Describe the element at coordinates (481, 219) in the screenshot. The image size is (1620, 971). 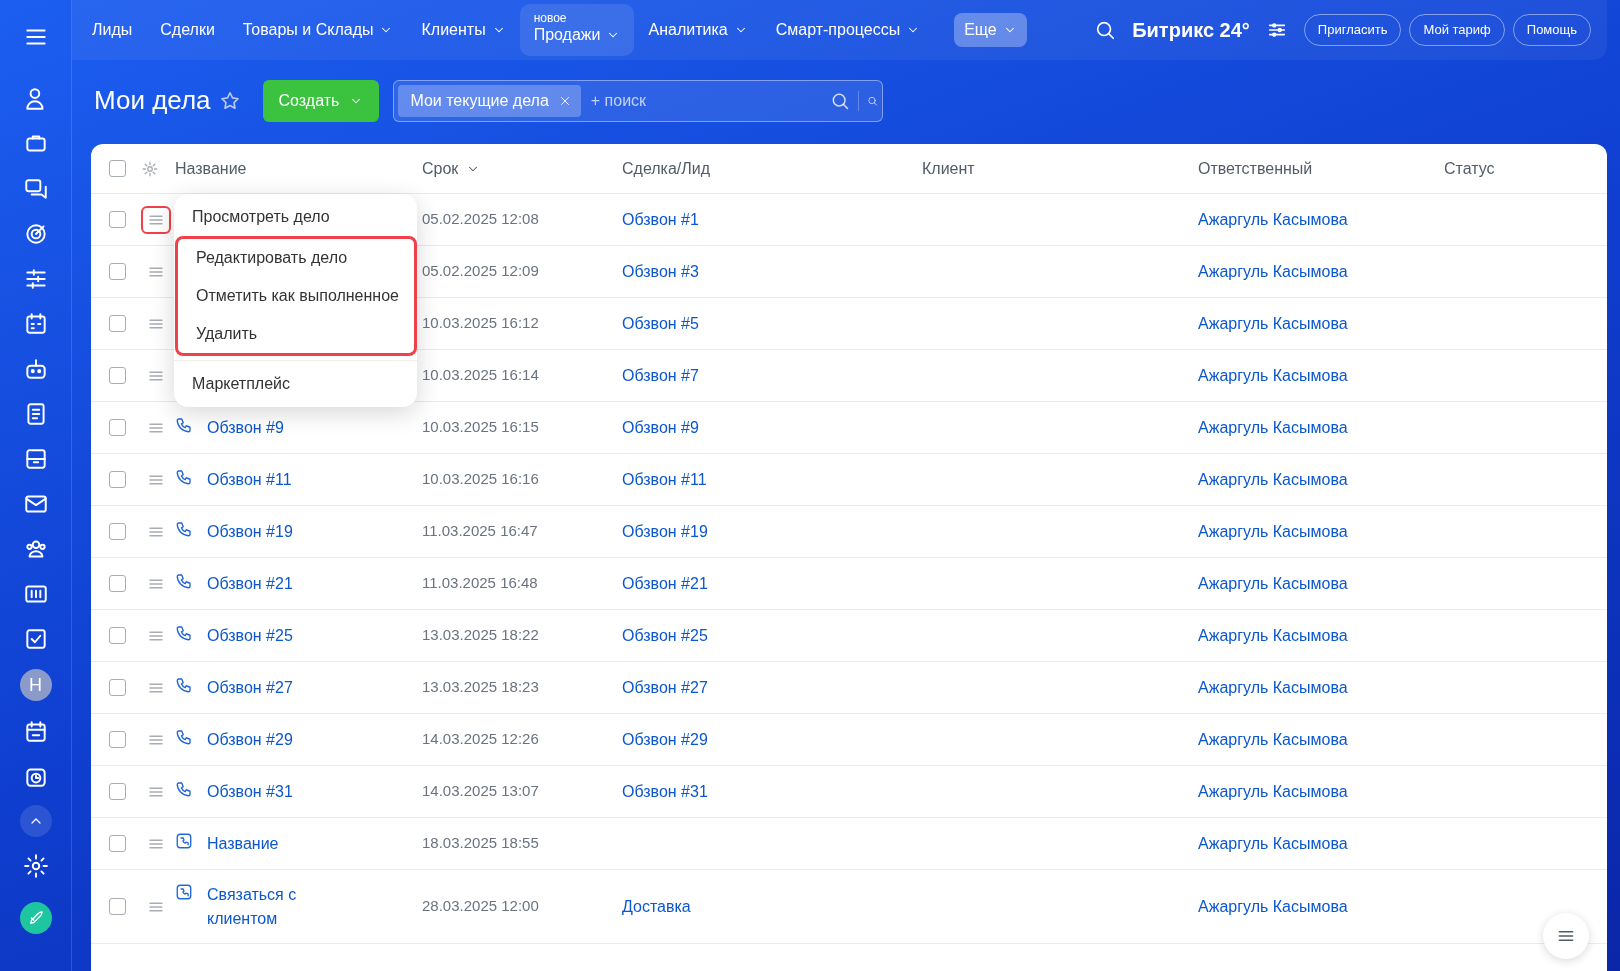
I see `due-date: 05.02.2025 12:08` at that location.